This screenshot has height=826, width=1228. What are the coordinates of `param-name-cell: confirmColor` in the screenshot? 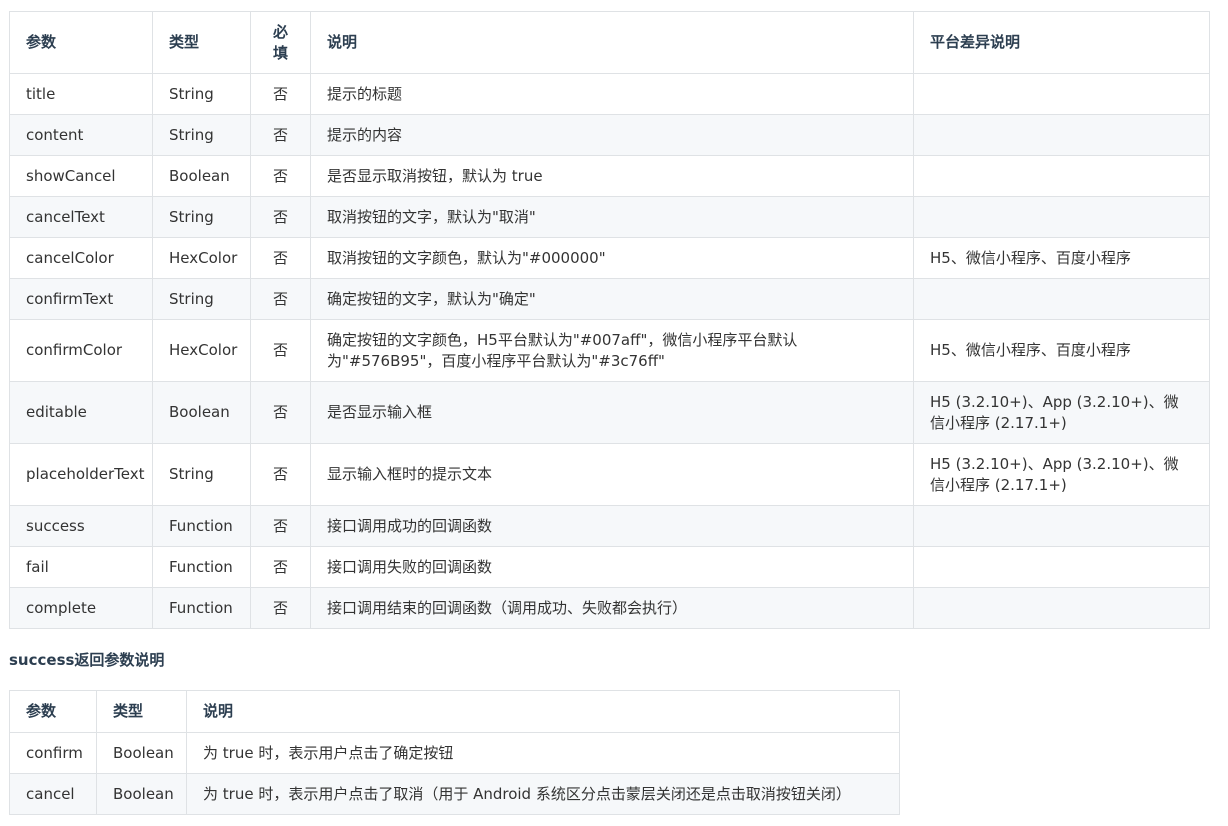 It's located at (81, 350).